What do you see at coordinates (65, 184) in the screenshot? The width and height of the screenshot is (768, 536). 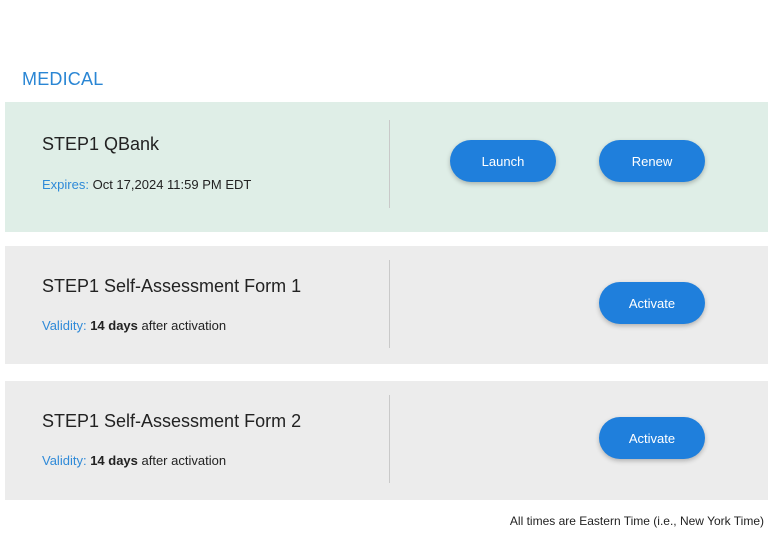 I see `expires-label: Expires:` at bounding box center [65, 184].